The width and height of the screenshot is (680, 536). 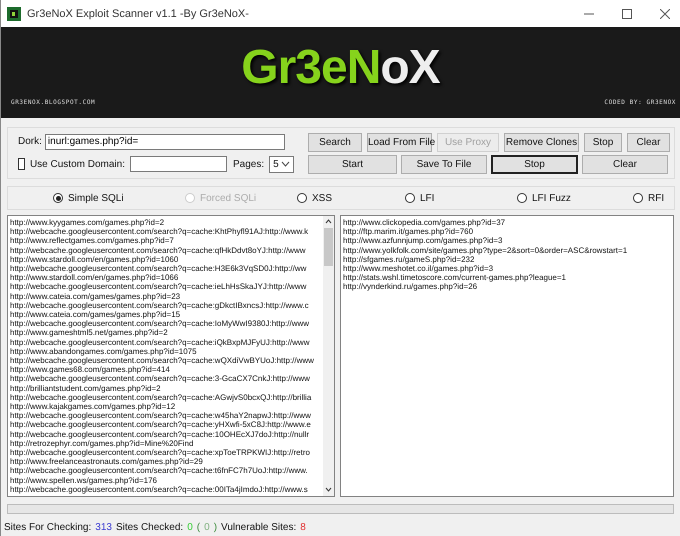 I want to click on custom-domain-checkbox, so click(x=21, y=164).